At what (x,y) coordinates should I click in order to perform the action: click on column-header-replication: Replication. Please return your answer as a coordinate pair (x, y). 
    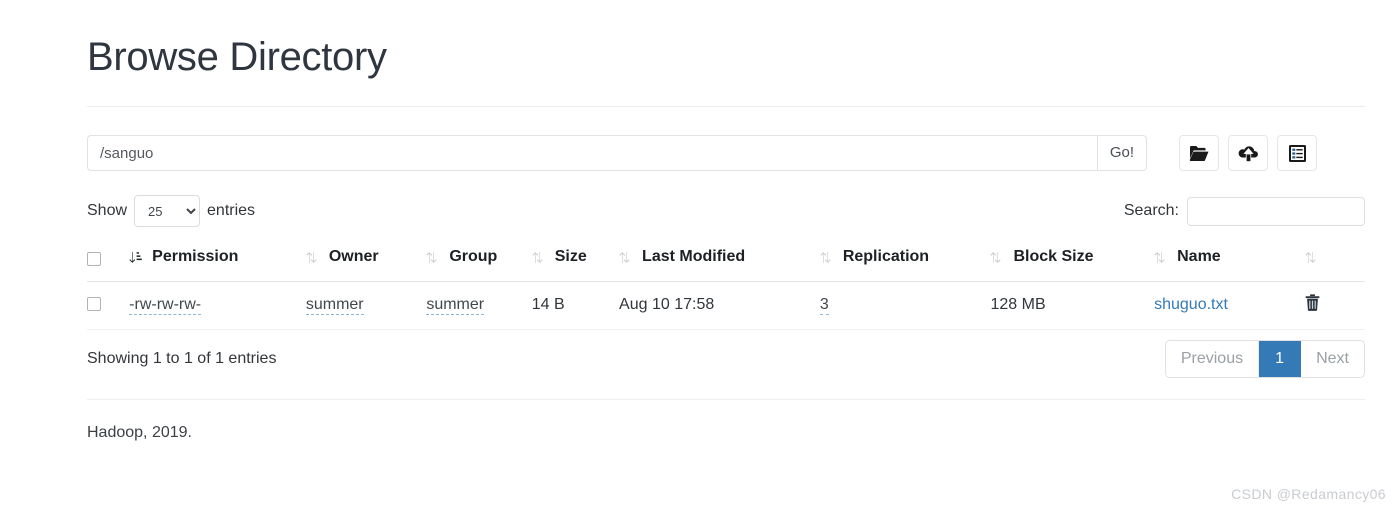
    Looking at the image, I should click on (905, 262).